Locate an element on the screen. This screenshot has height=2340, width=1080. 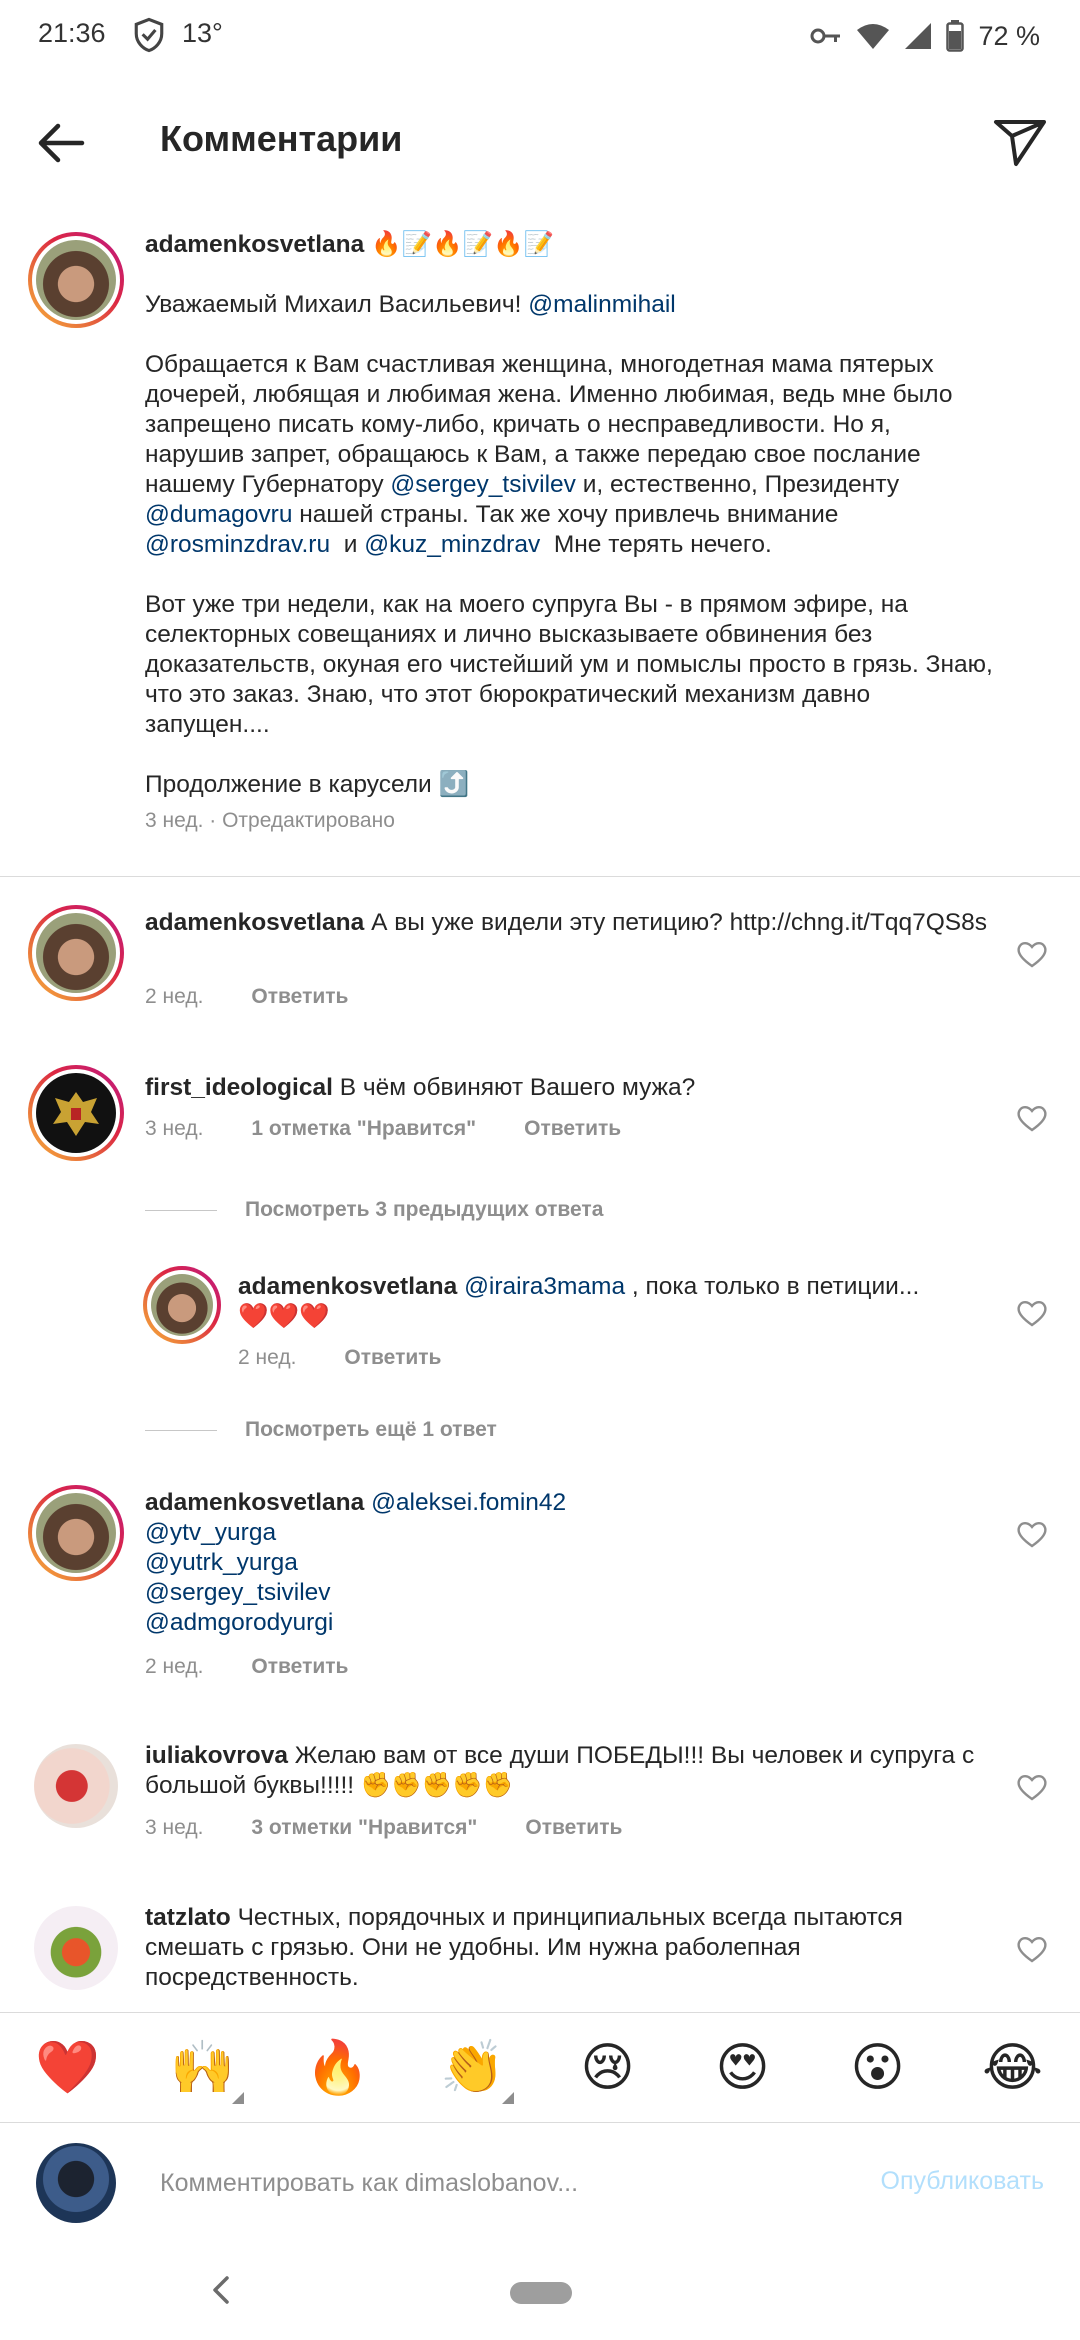
emoji-laughing: 😂 is located at coordinates (1013, 2068).